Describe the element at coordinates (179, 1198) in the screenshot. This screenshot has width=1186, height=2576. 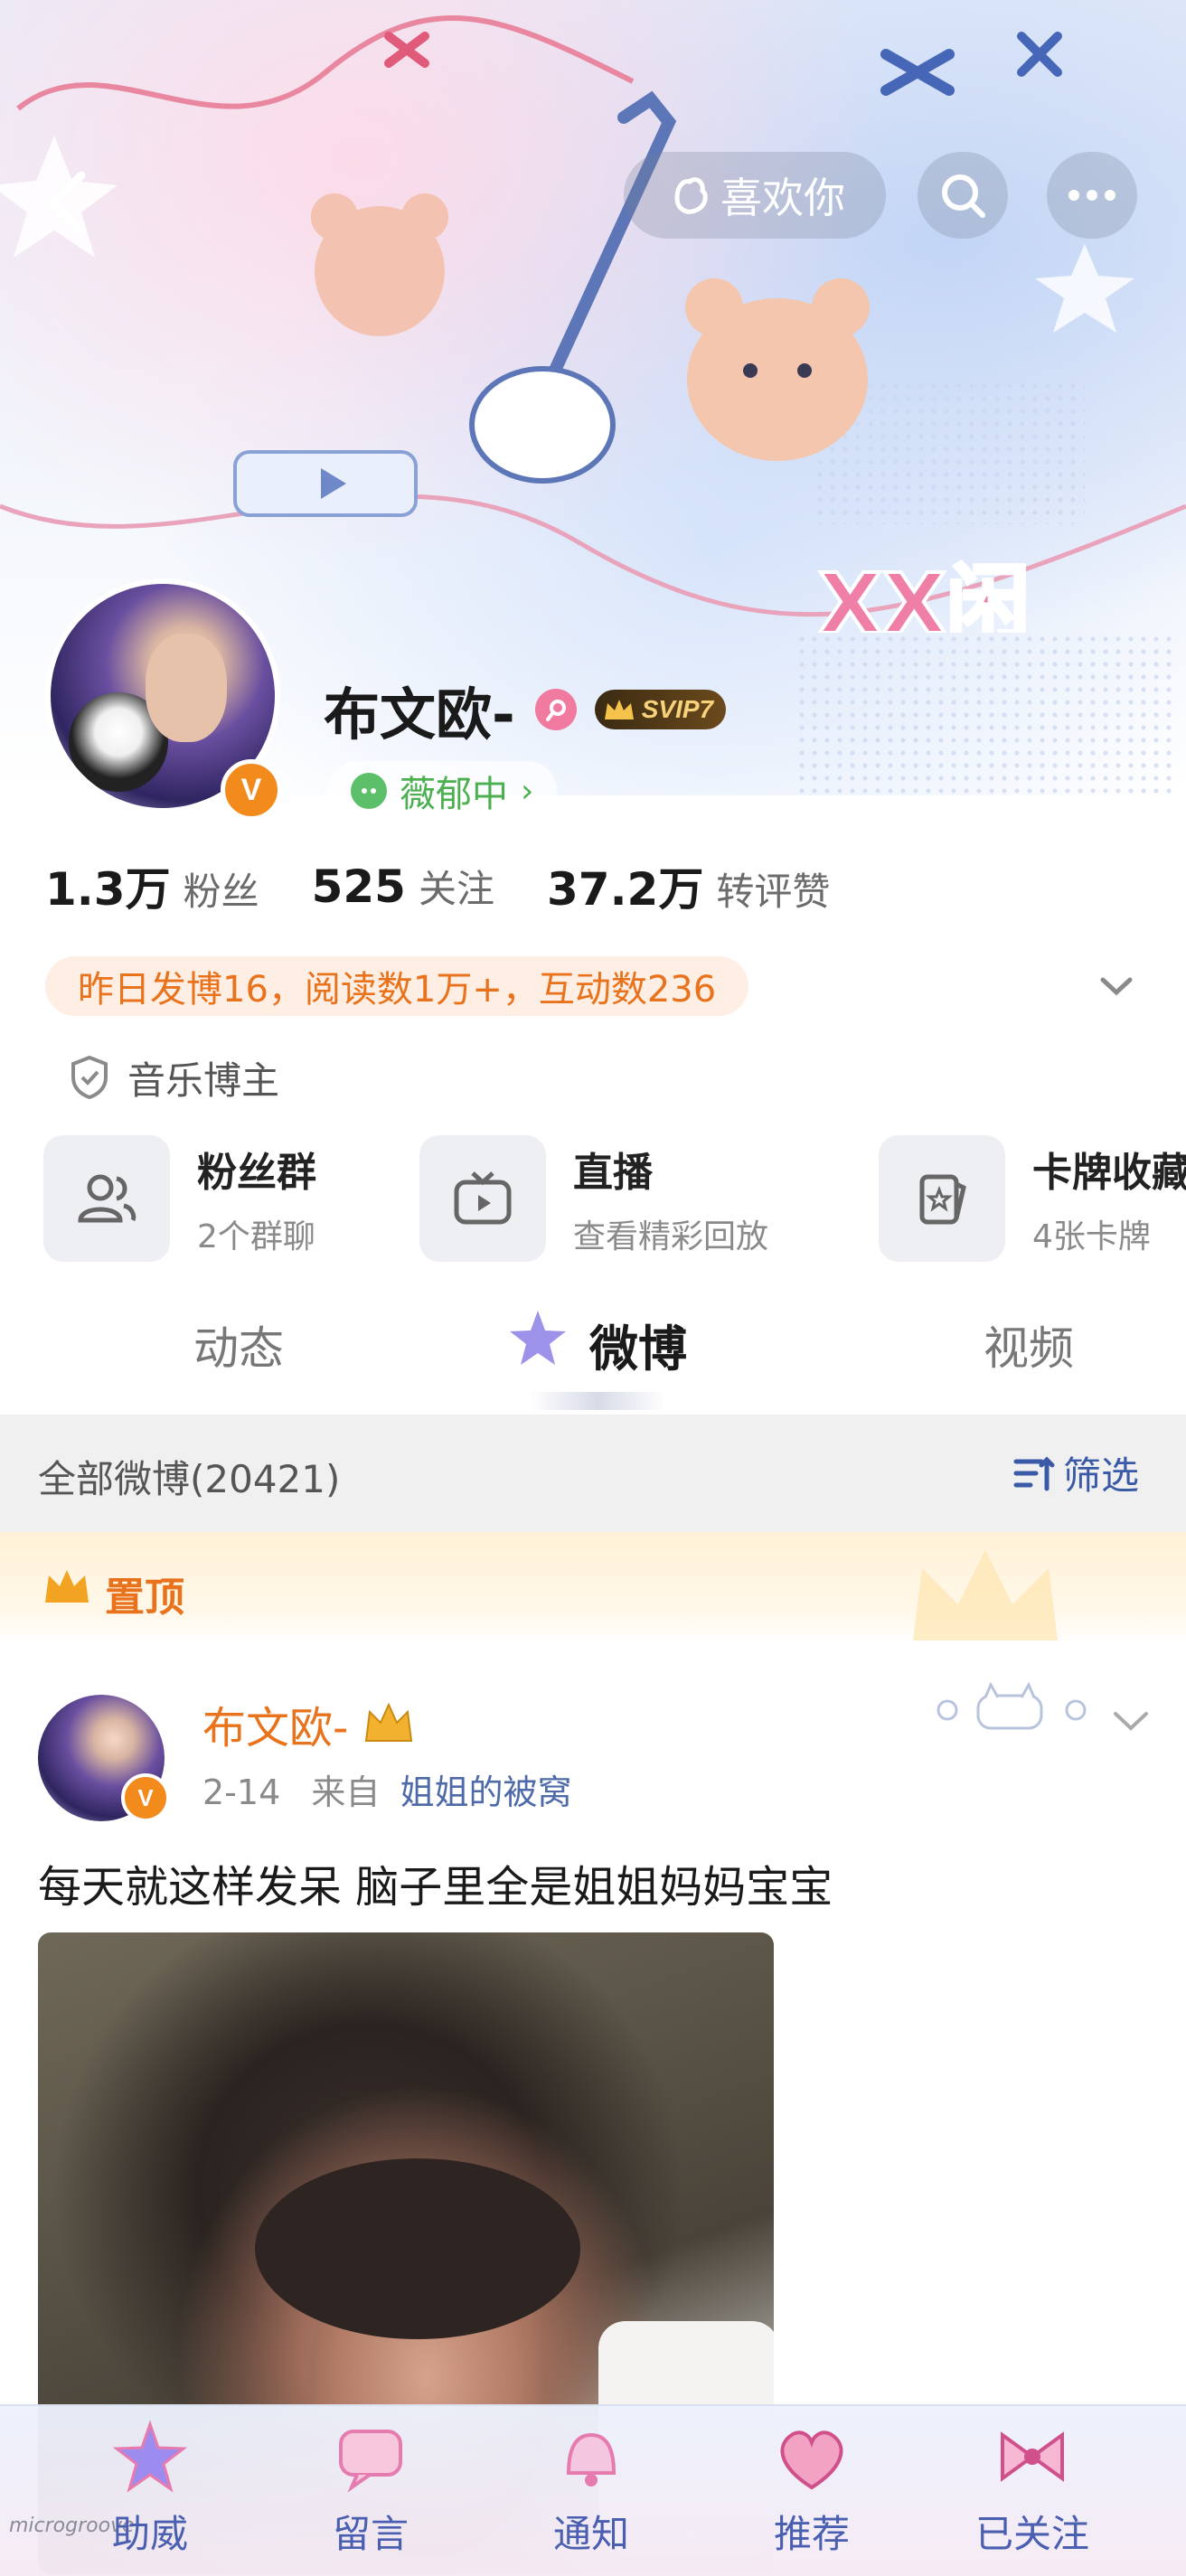
I see `quick-link-fans-group: 粉丝群 2个群聊` at that location.